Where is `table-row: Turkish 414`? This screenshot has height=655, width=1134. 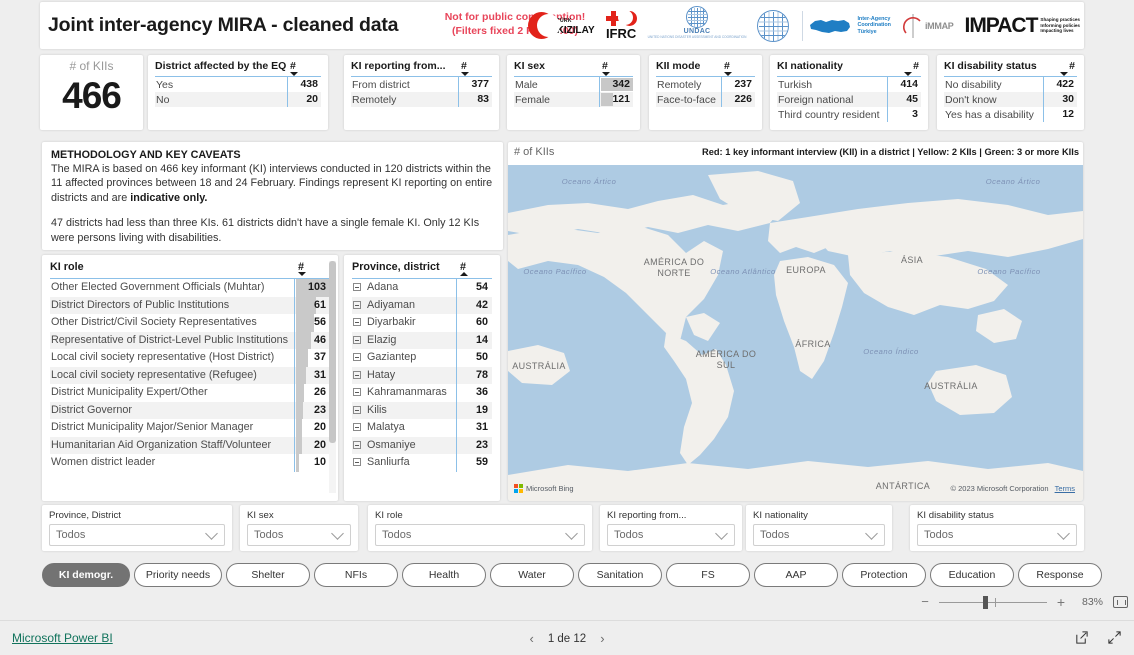
table-row: Turkish 414 is located at coordinates (849, 84).